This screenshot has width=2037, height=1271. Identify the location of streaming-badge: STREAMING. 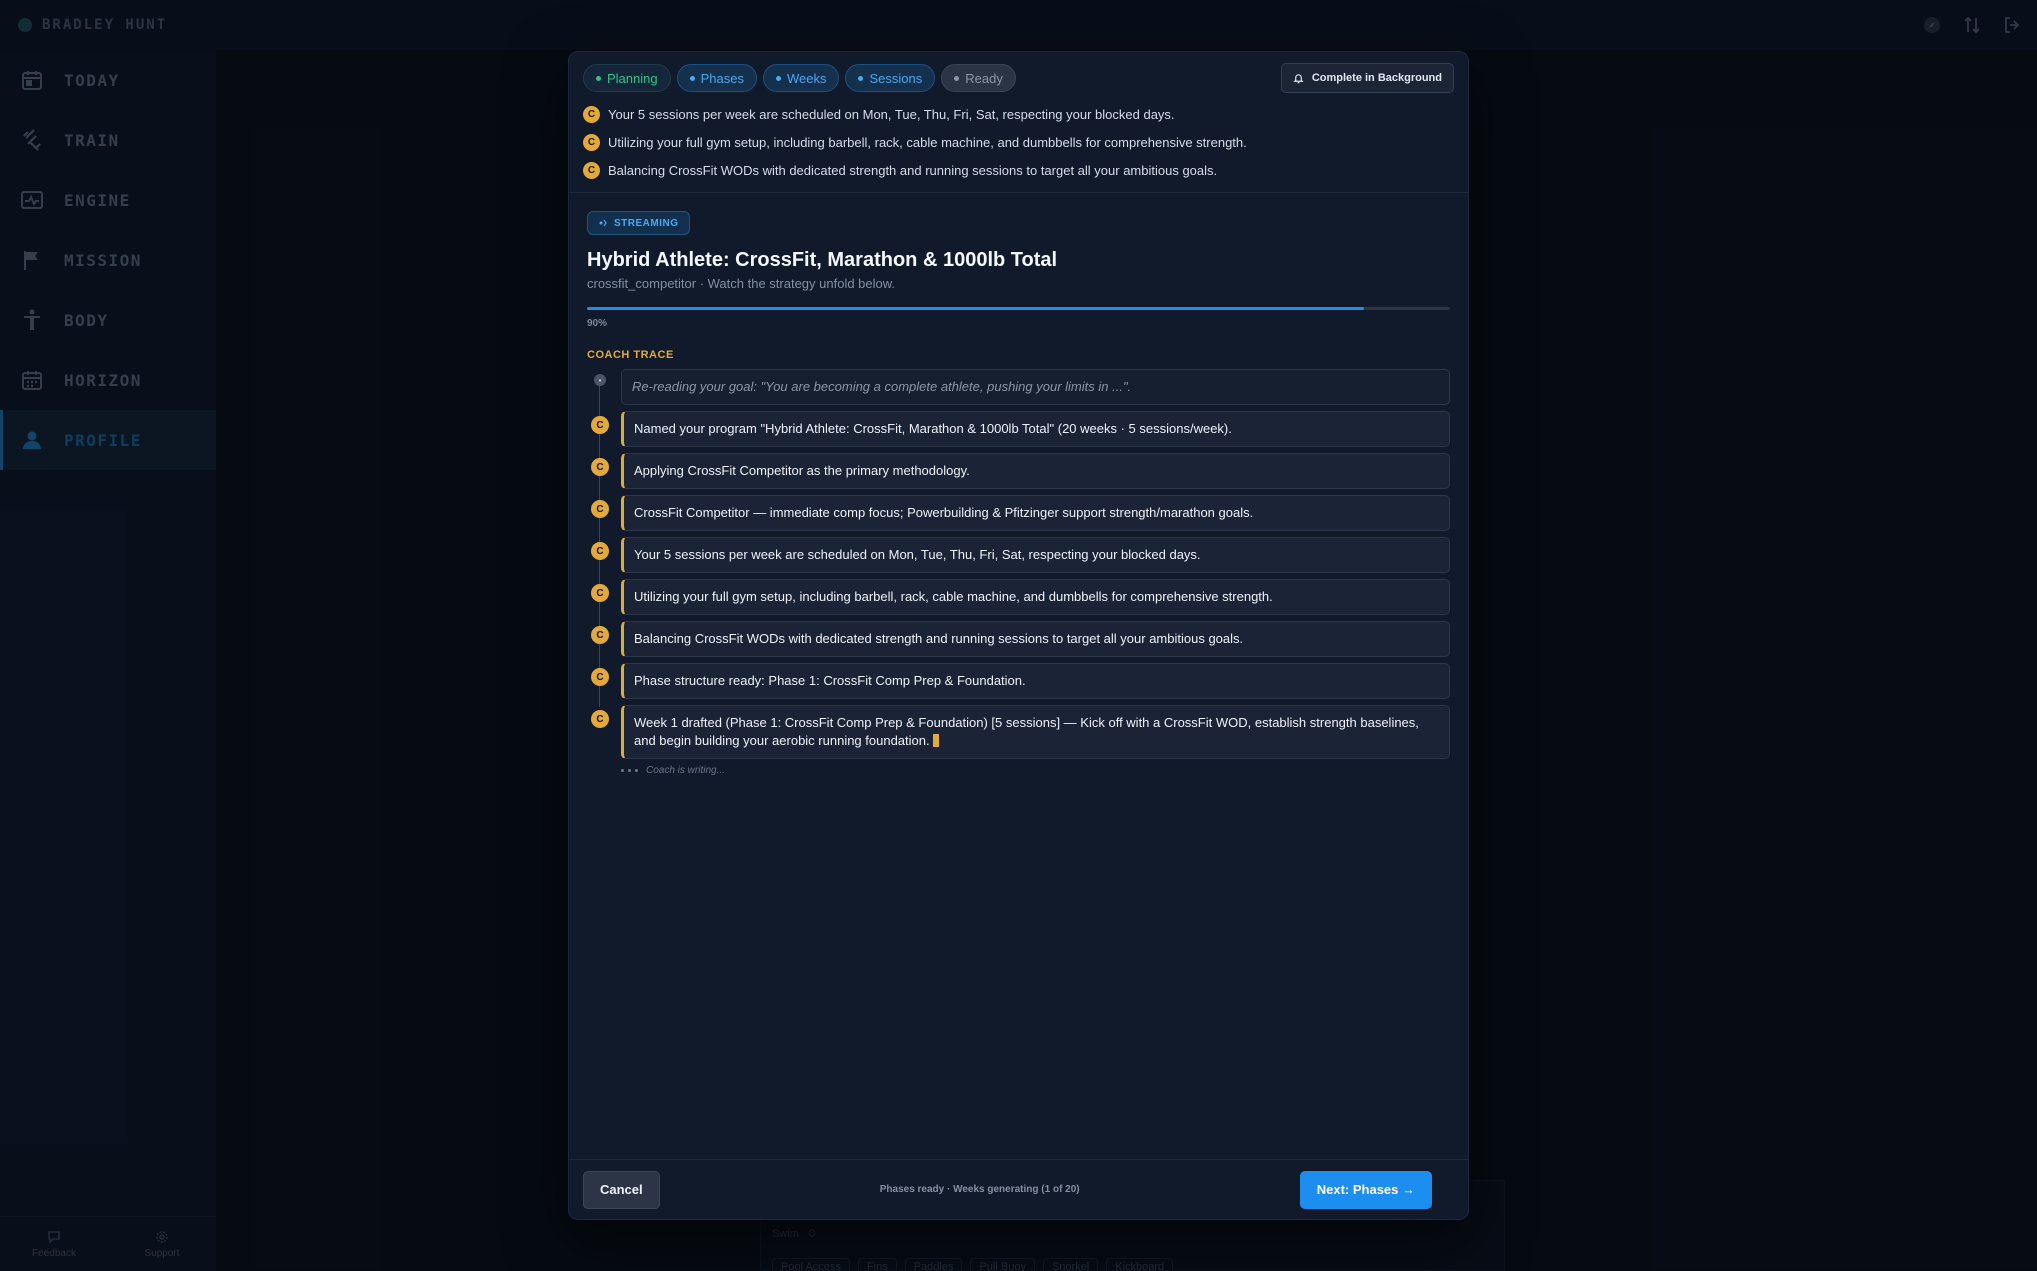
(638, 223).